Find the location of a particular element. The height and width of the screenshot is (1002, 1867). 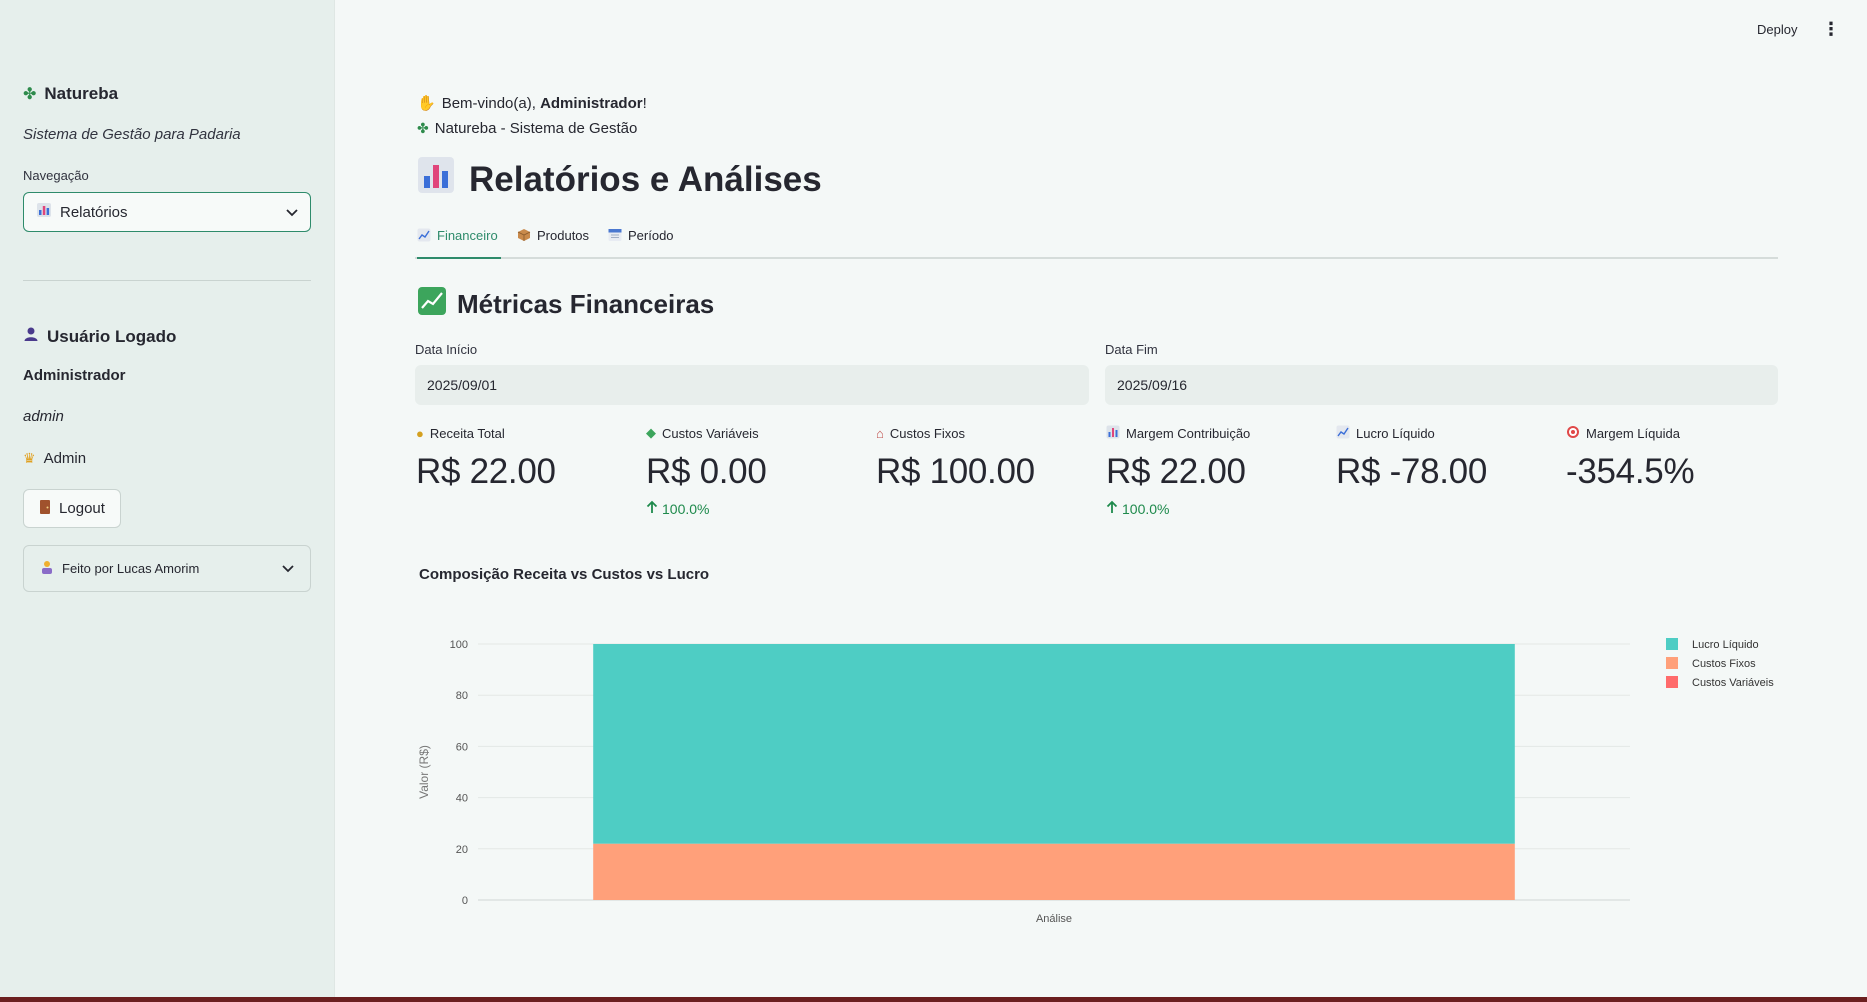

credits-label: Feito por Lucas Amorim is located at coordinates (131, 568).